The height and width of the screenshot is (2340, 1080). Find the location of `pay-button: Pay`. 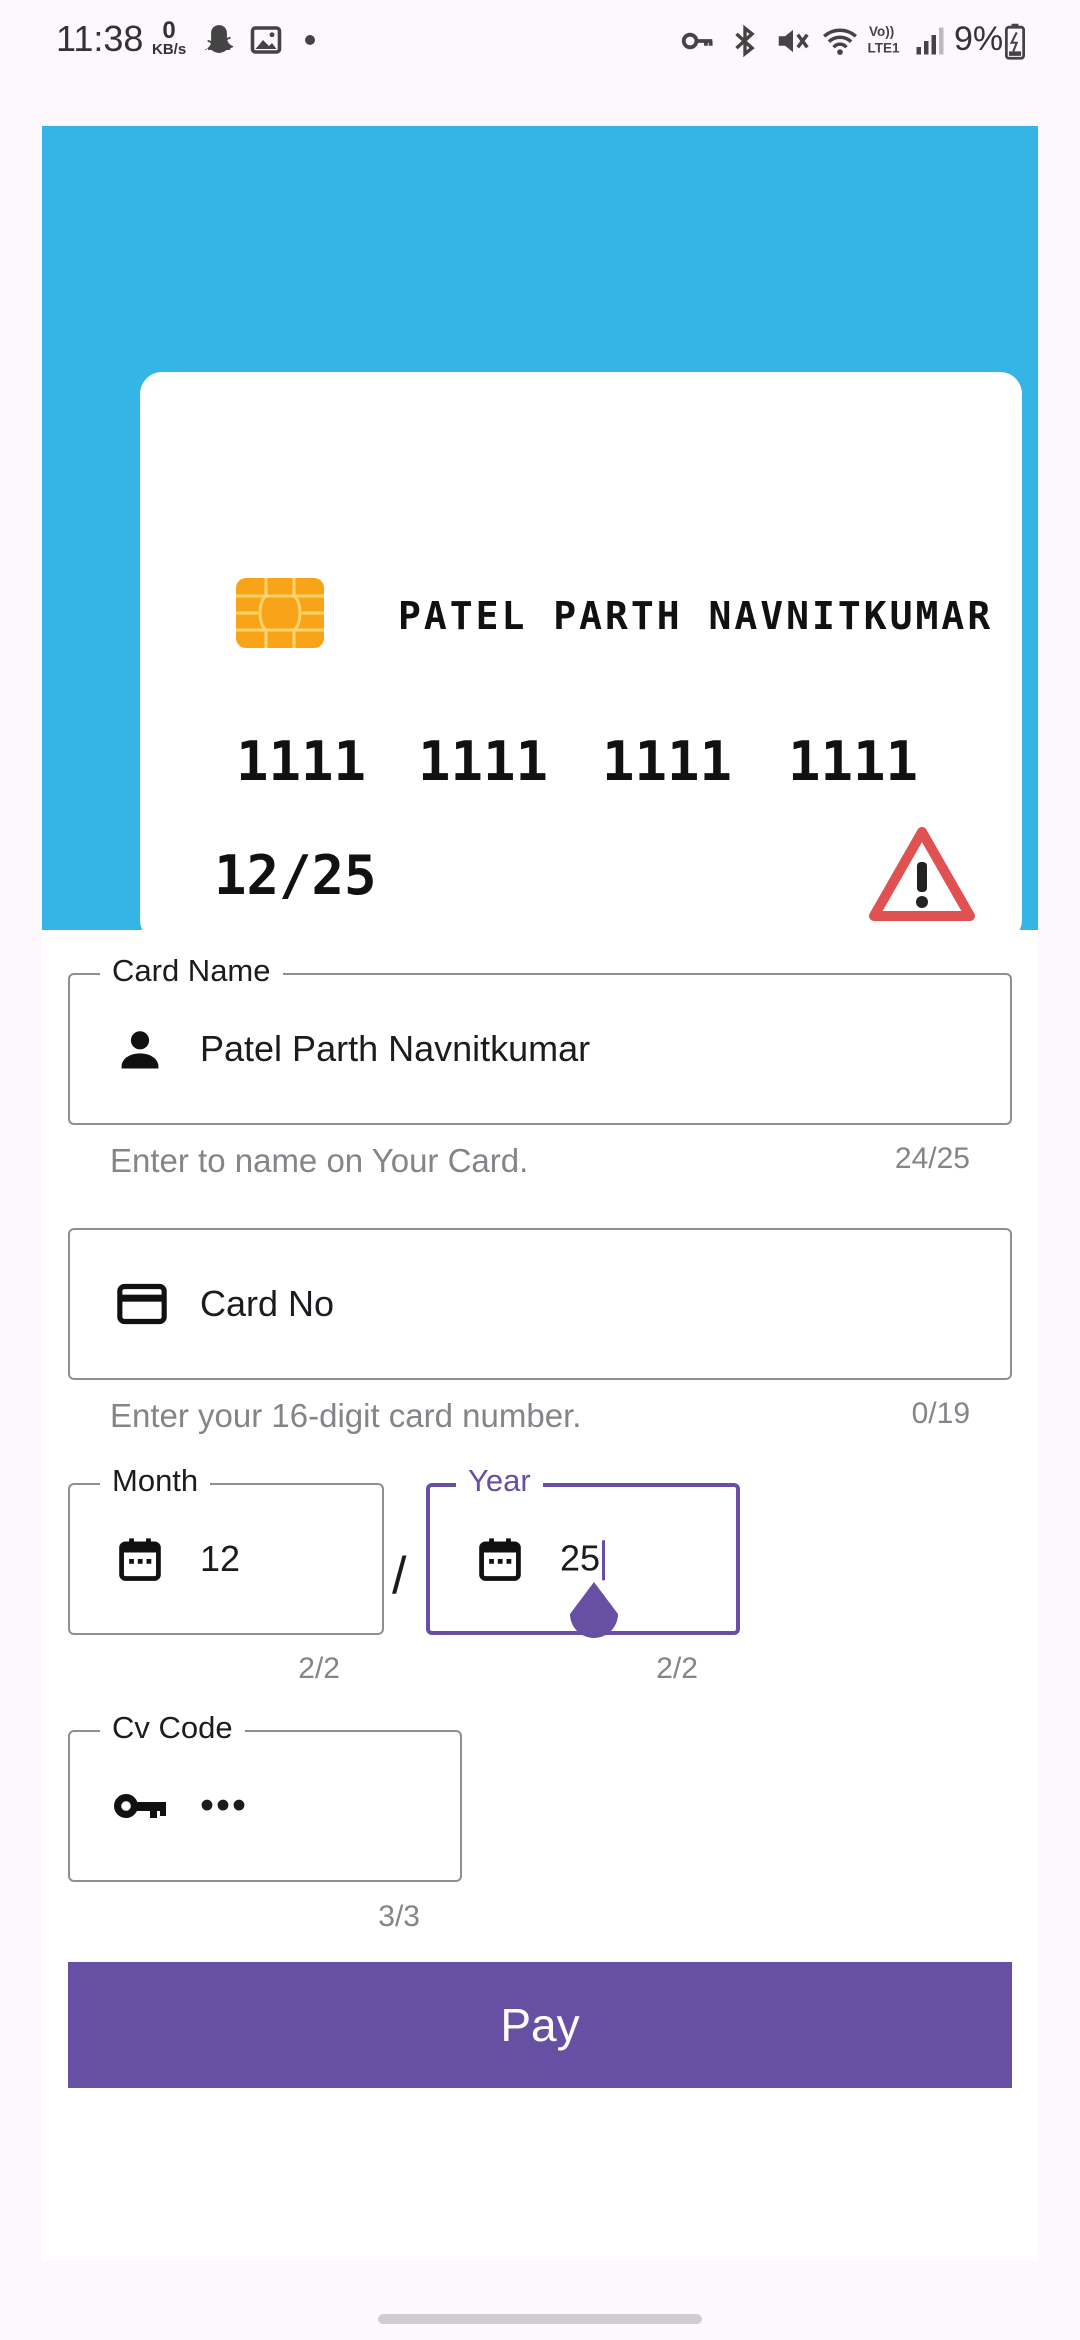

pay-button: Pay is located at coordinates (540, 2025).